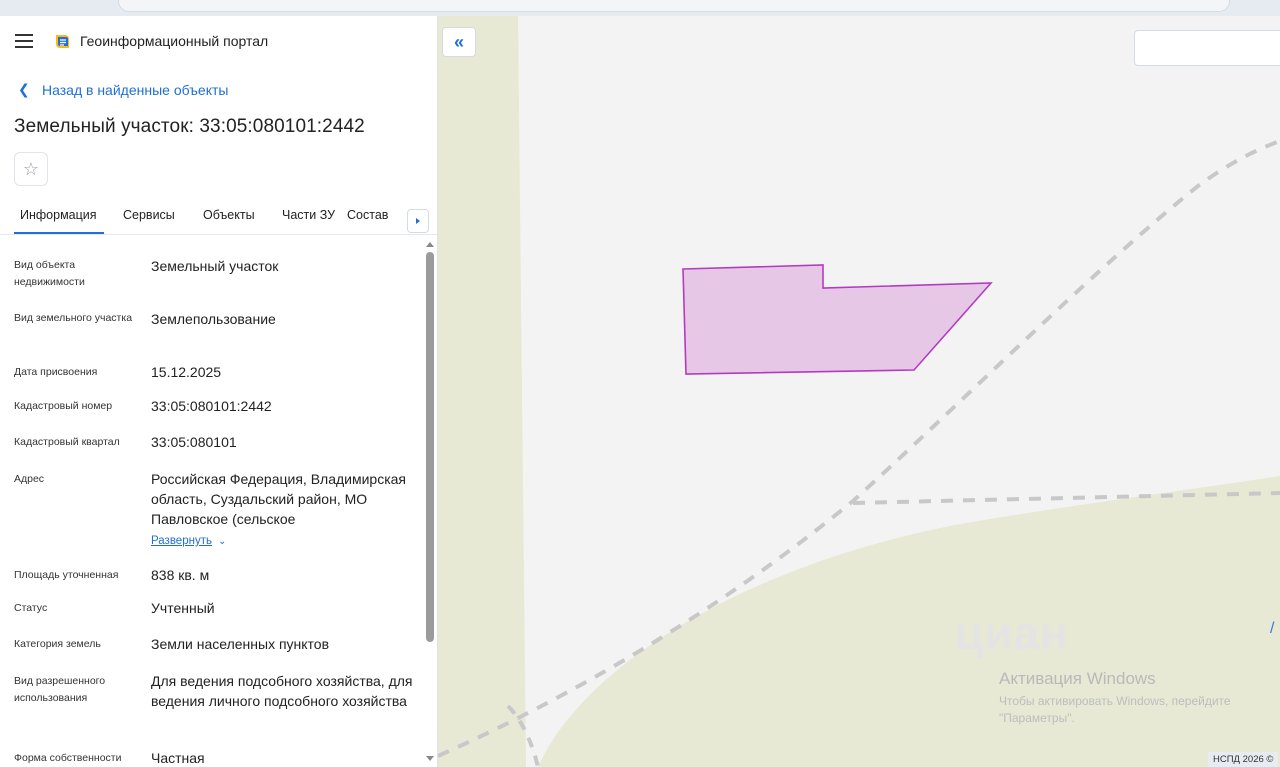  Describe the element at coordinates (66, 575) in the screenshot. I see `property-label: Площадь уточненная` at that location.